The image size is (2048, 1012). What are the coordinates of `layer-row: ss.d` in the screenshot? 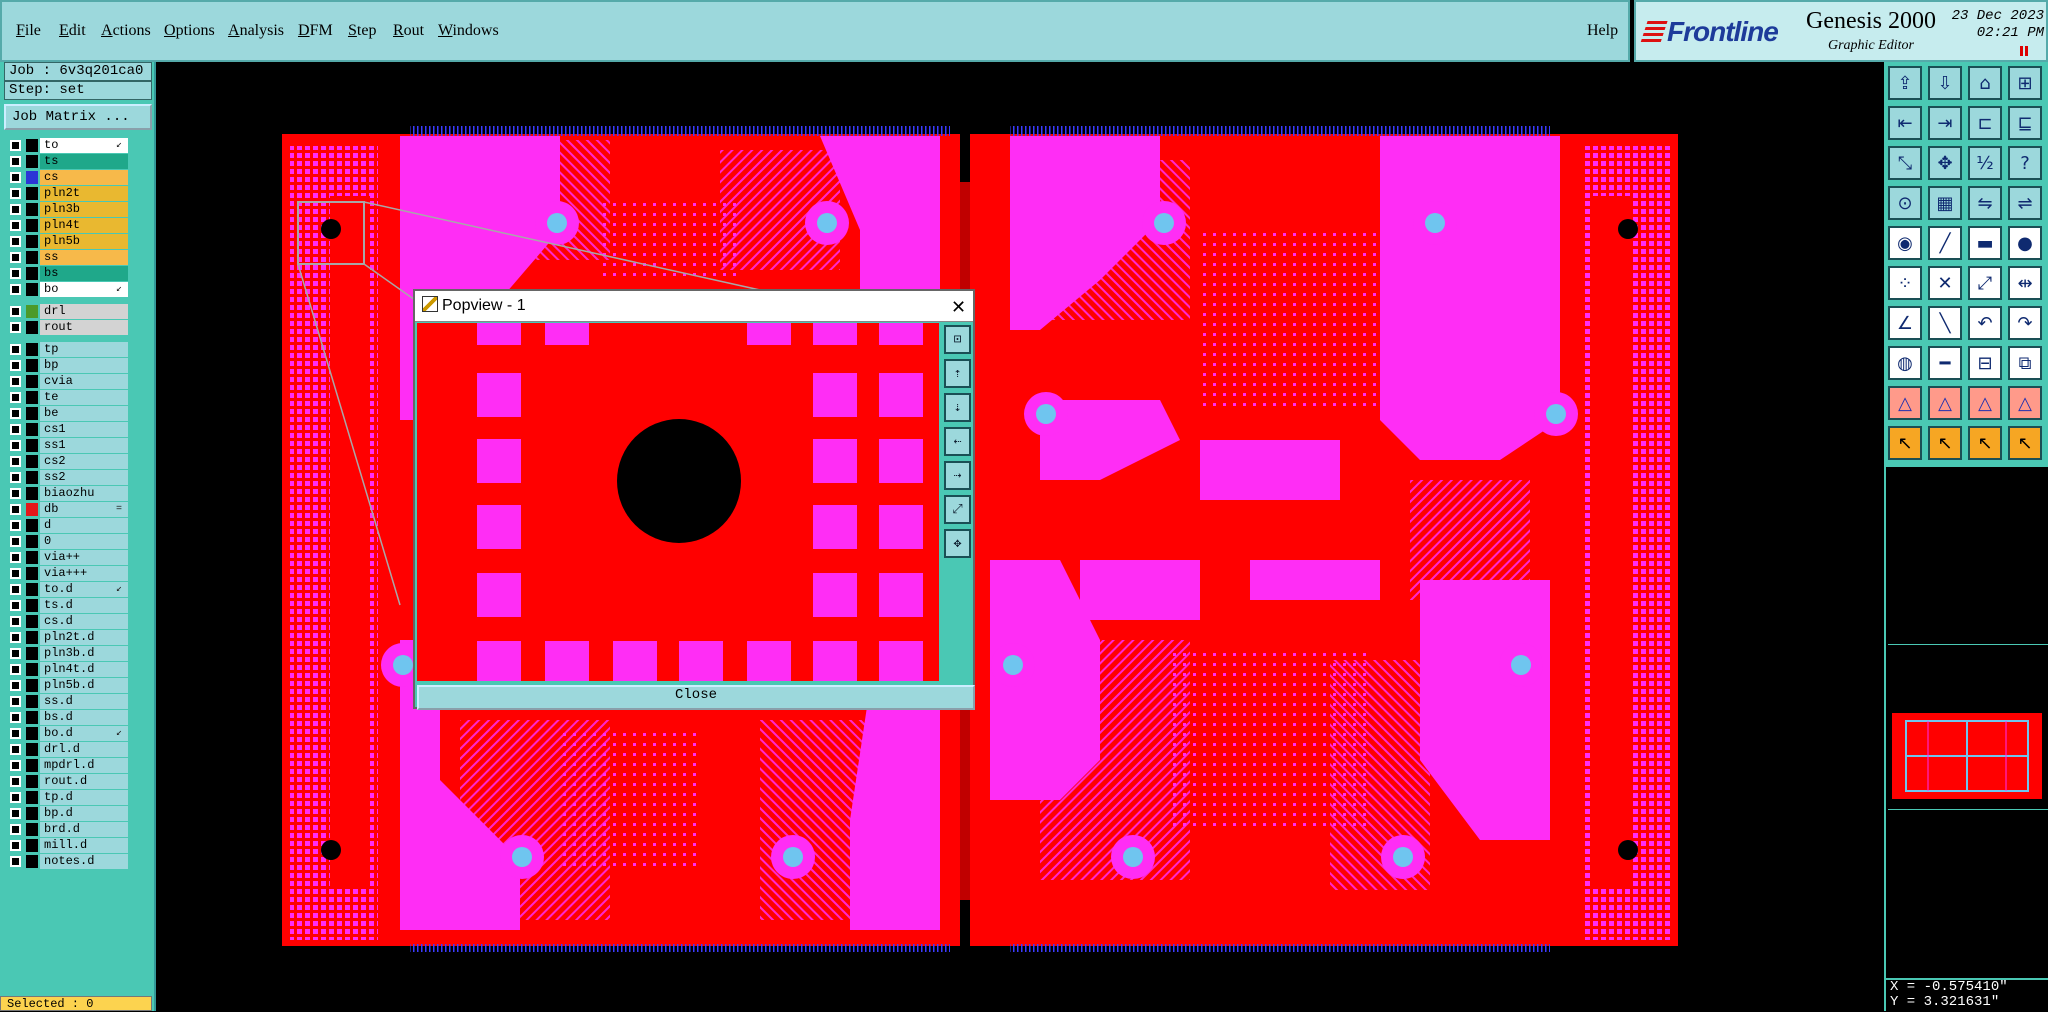 It's located at (67, 701).